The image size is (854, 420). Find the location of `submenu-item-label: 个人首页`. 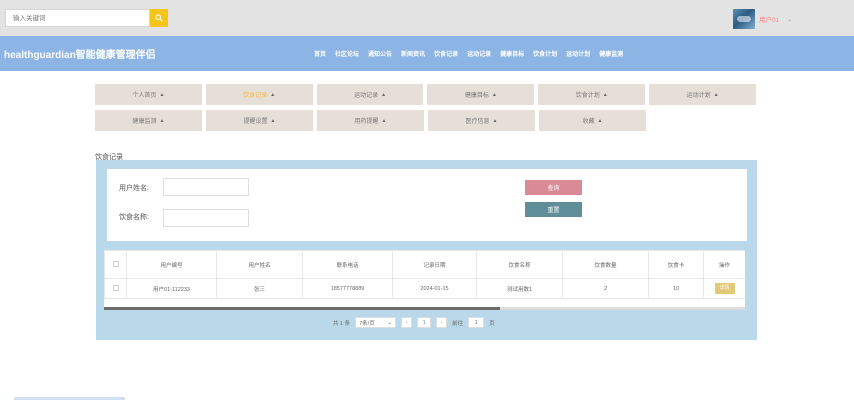

submenu-item-label: 个人首页 is located at coordinates (144, 96).